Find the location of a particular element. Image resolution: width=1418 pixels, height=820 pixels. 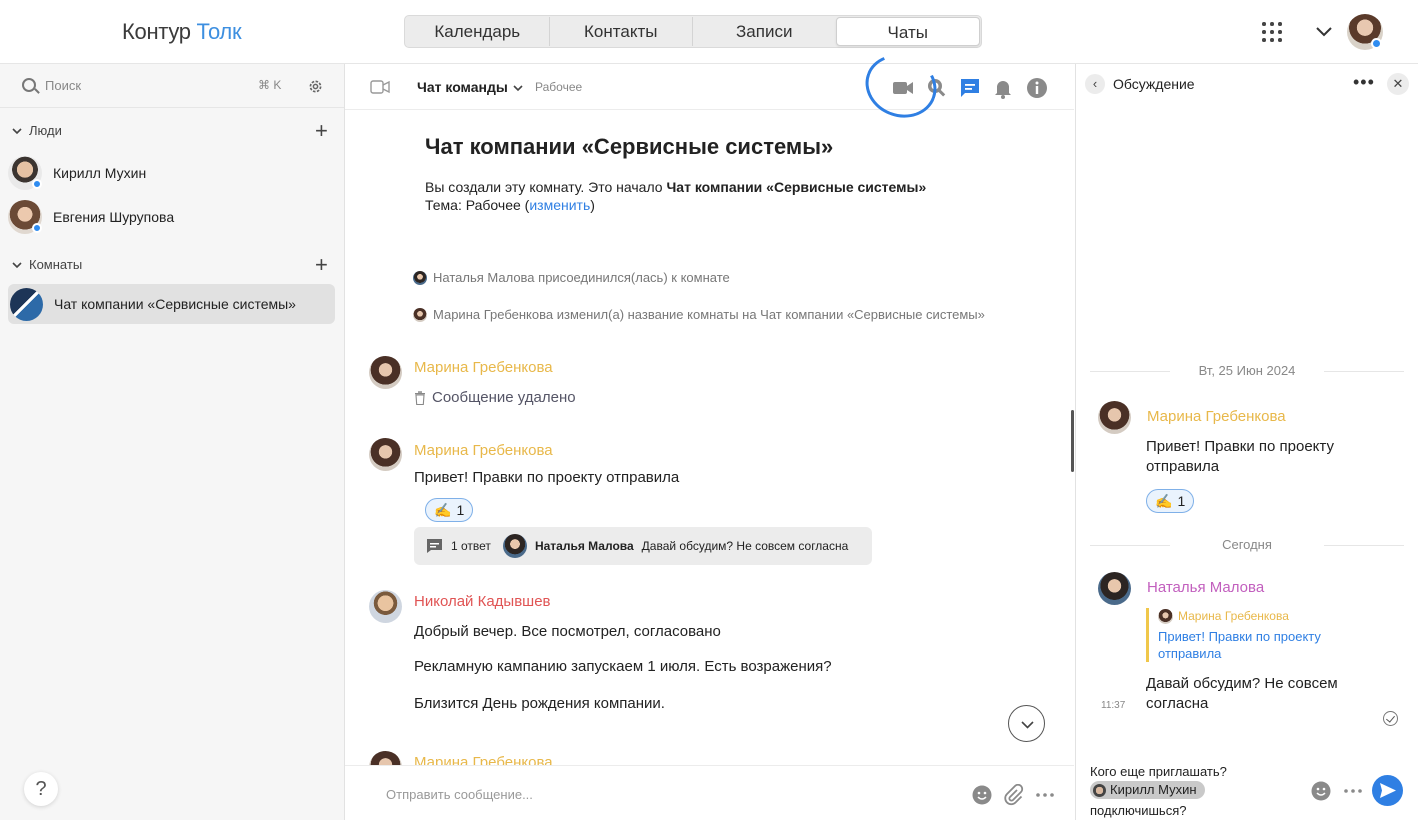

info-icon is located at coordinates (1037, 88).